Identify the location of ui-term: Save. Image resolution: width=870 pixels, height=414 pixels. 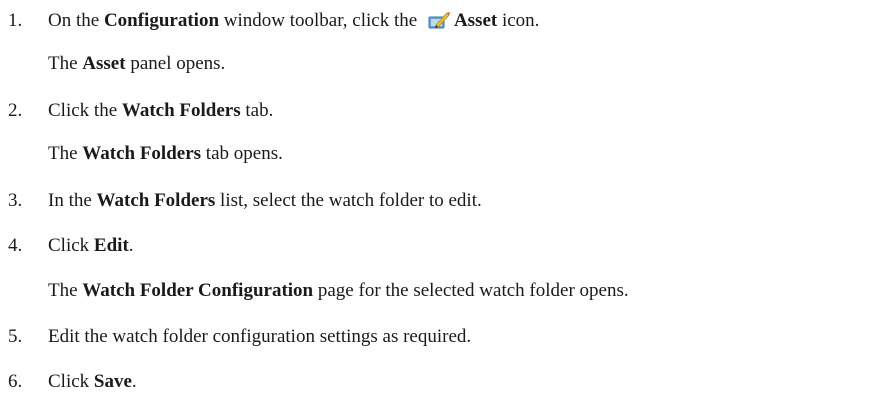
(112, 381).